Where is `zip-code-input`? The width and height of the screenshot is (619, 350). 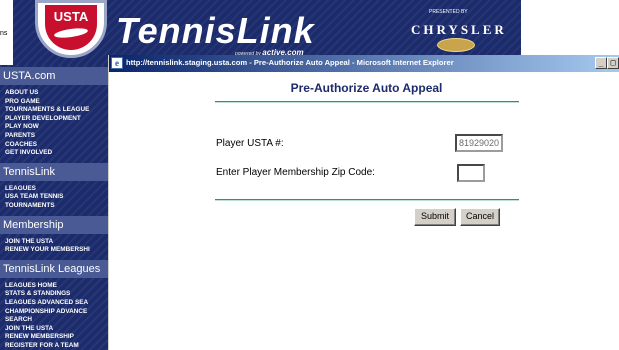 zip-code-input is located at coordinates (471, 173).